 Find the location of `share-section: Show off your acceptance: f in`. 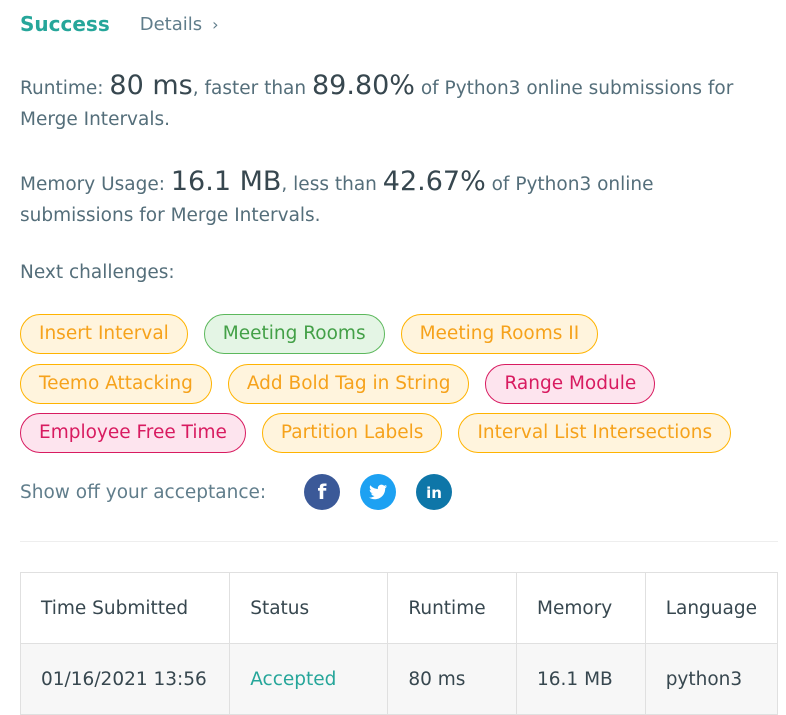

share-section: Show off your acceptance: f in is located at coordinates (236, 492).